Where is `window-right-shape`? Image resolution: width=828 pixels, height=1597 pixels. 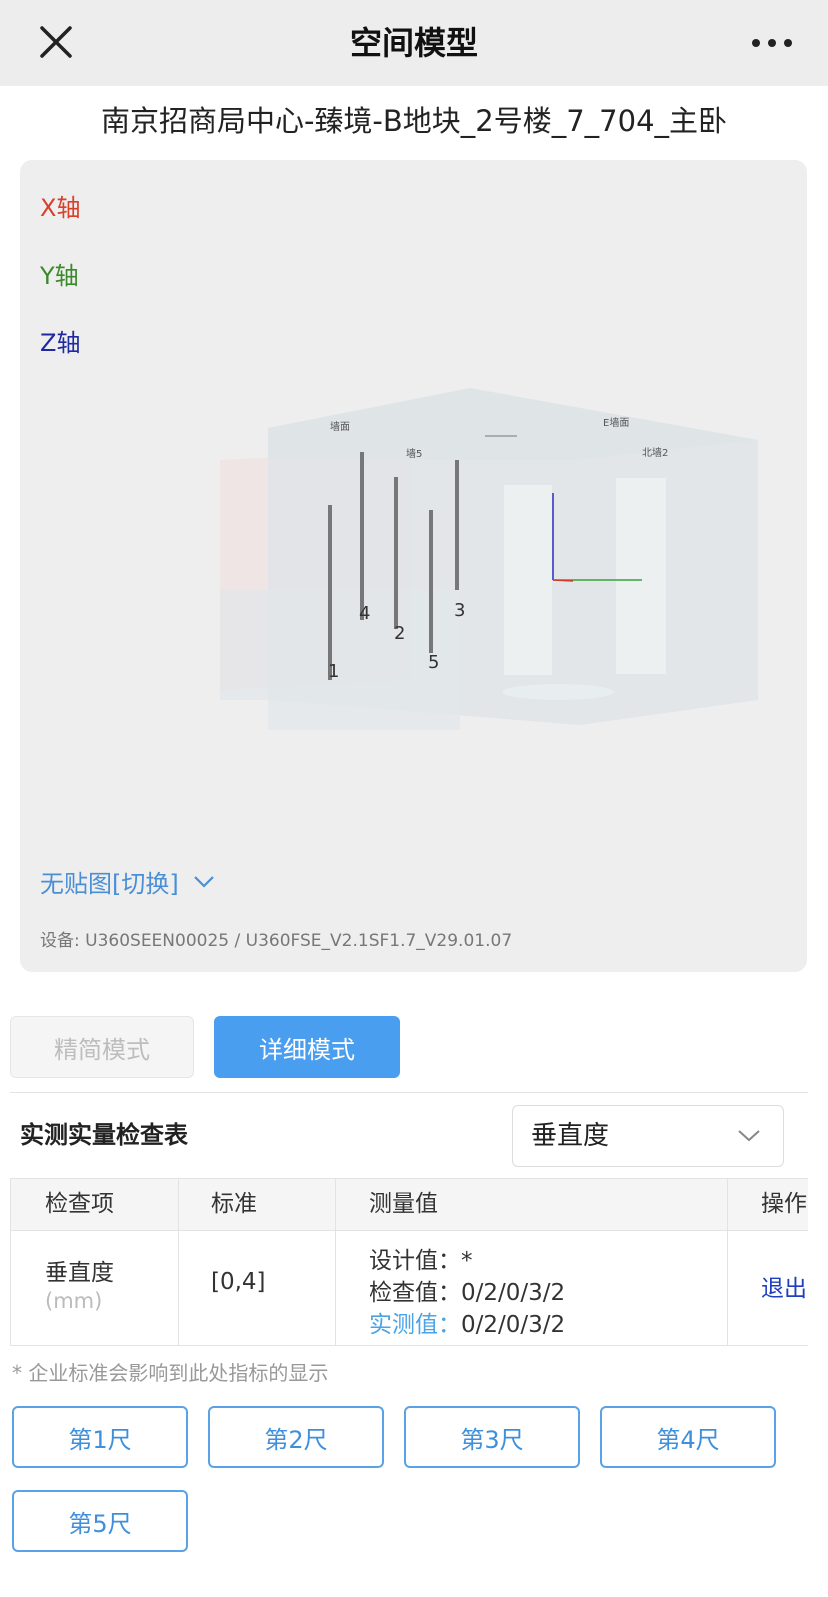 window-right-shape is located at coordinates (641, 576).